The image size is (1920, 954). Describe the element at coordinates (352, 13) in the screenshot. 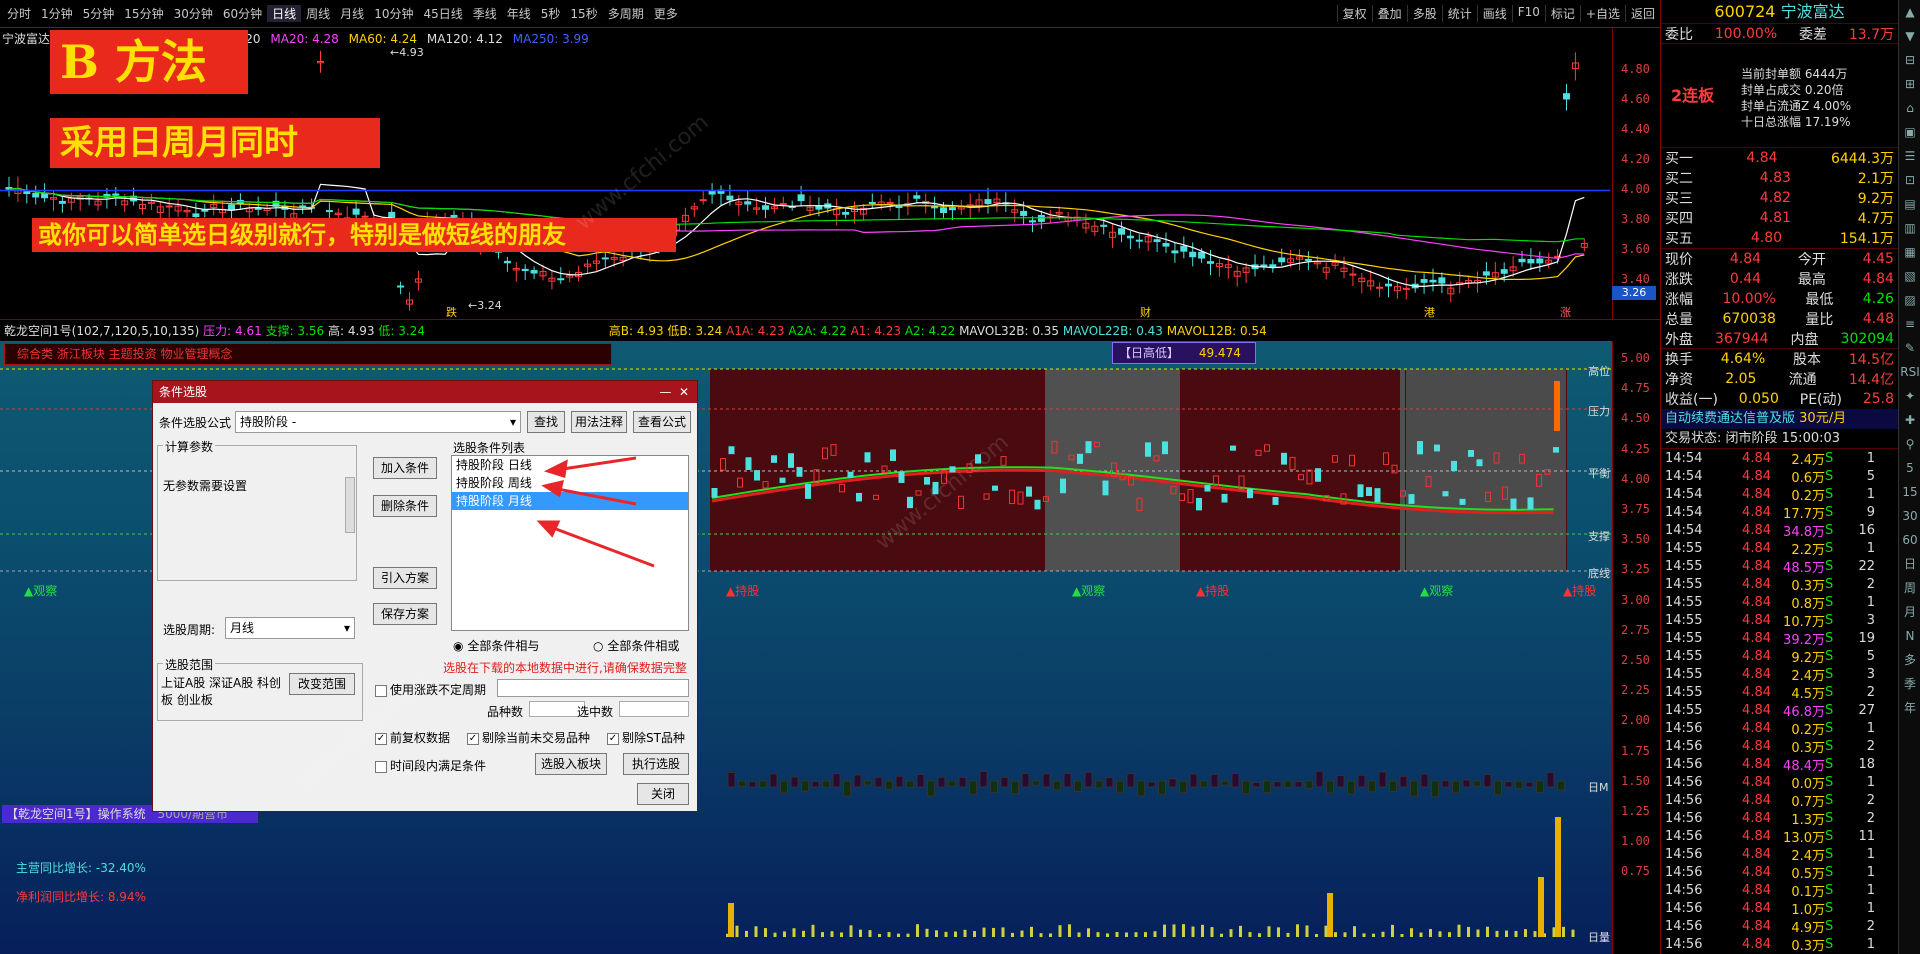

I see `tab-8: 月线` at that location.